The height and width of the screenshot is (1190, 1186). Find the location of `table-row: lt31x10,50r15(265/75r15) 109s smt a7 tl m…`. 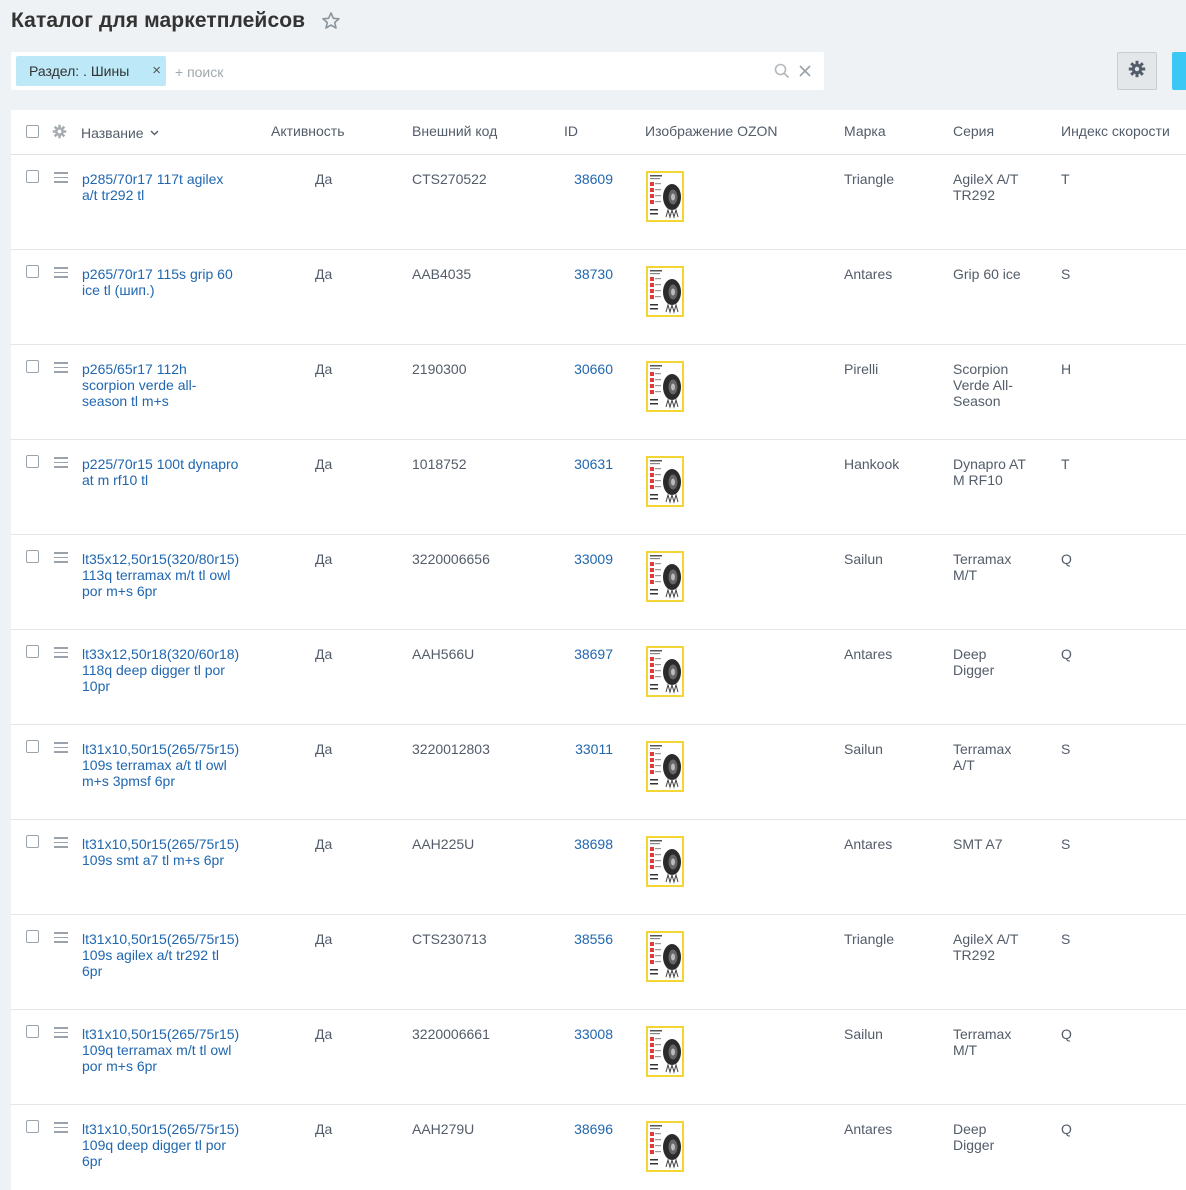

table-row: lt31x10,50r15(265/75r15) 109s smt a7 tl m… is located at coordinates (598, 867).